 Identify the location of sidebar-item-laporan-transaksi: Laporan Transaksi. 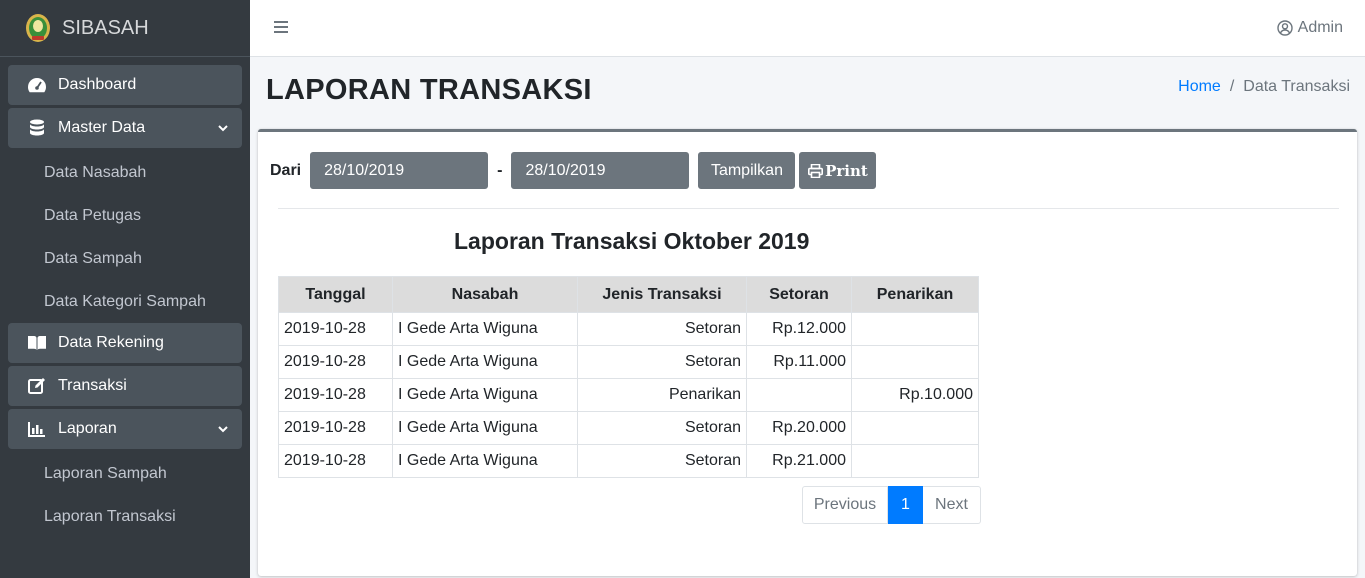
(125, 516).